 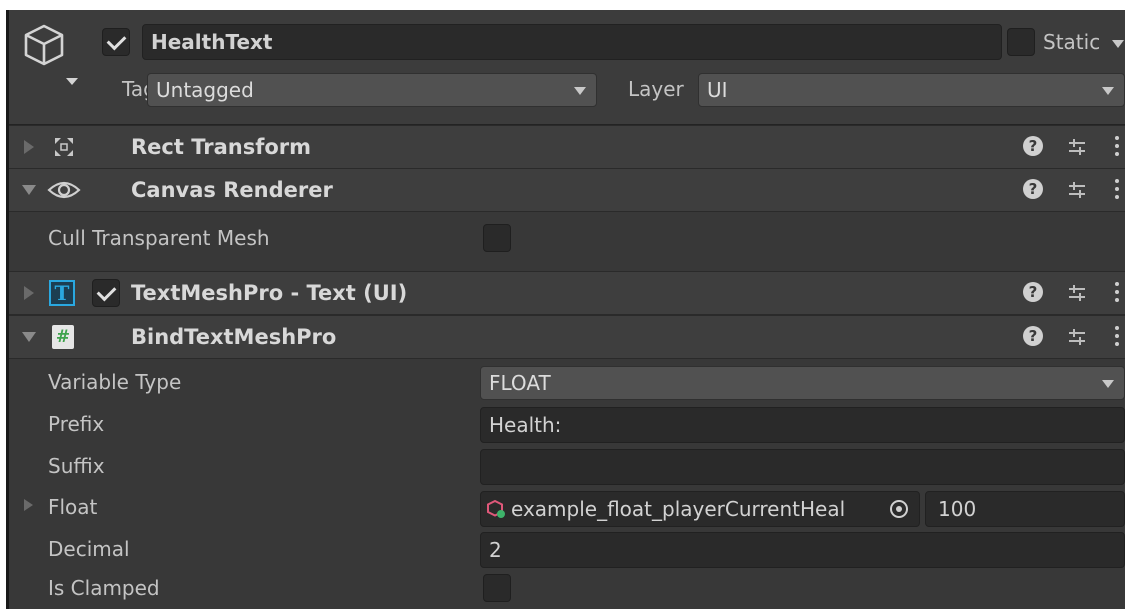 I want to click on prefix-input: Health:, so click(x=802, y=425).